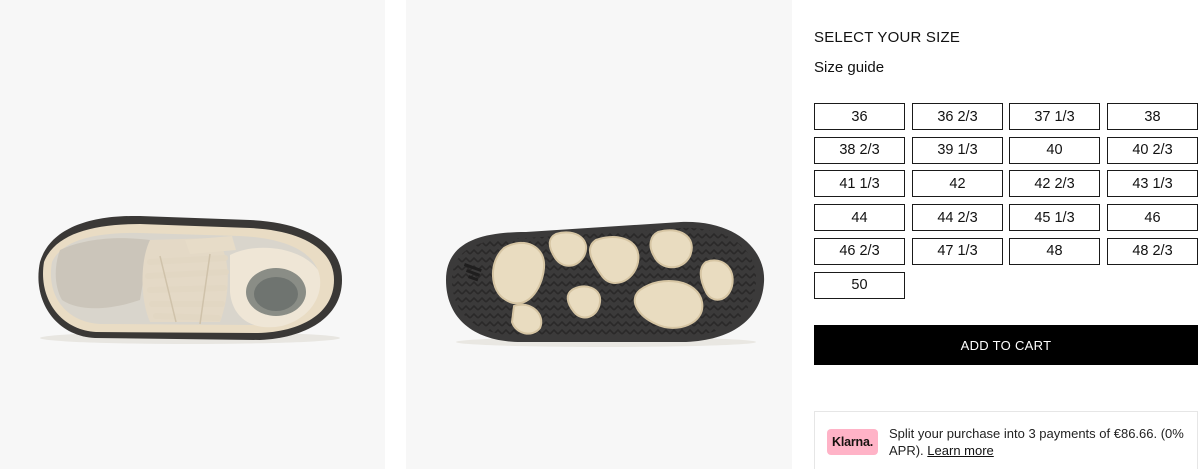 This screenshot has height=469, width=1200. I want to click on size-option-button: 44 2/3, so click(957, 218).